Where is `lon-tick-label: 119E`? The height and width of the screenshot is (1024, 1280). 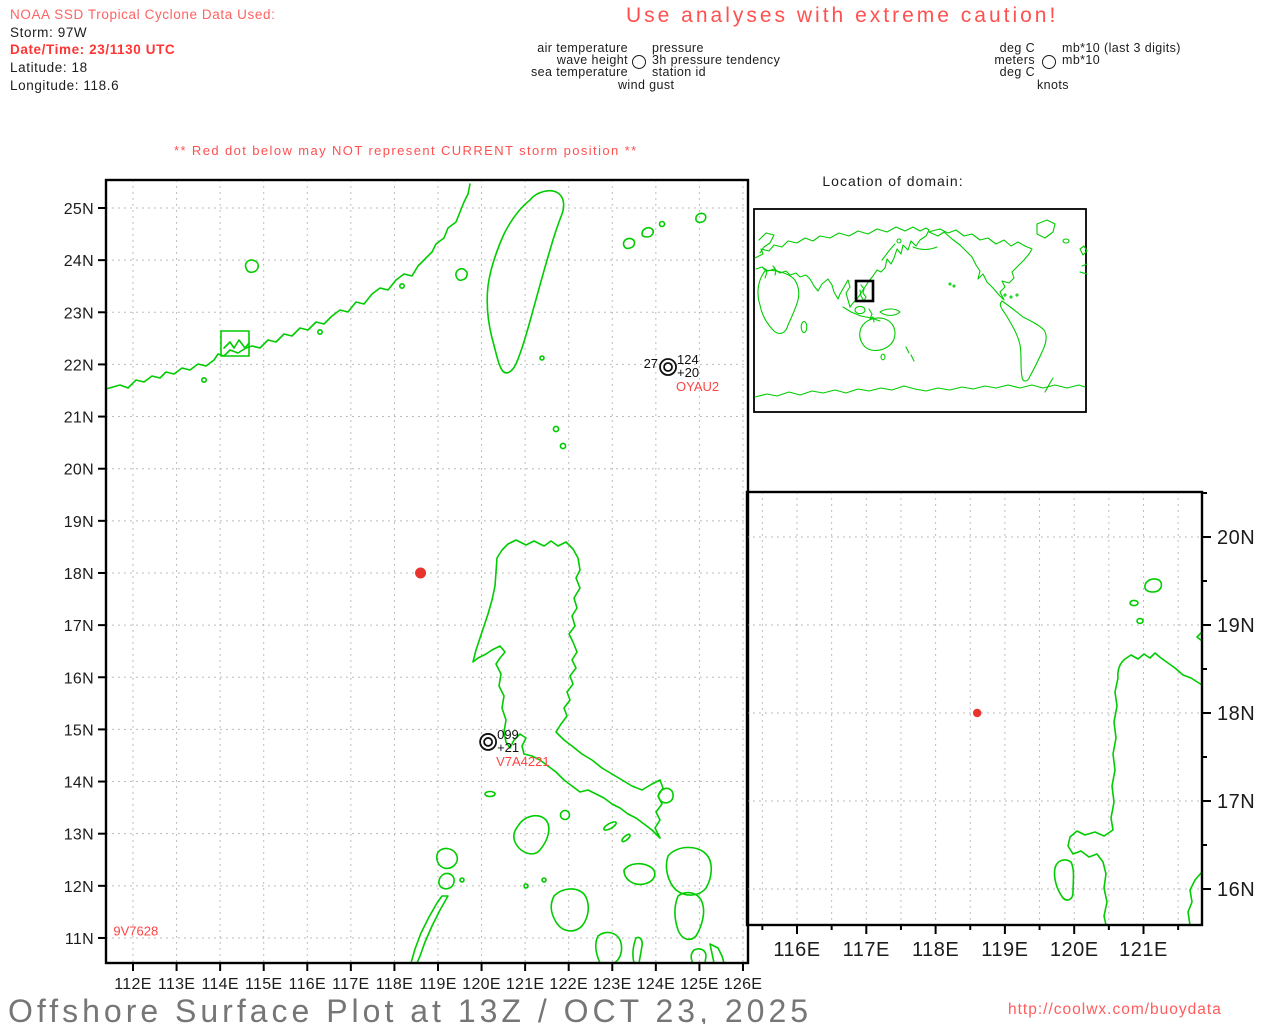
lon-tick-label: 119E is located at coordinates (437, 984).